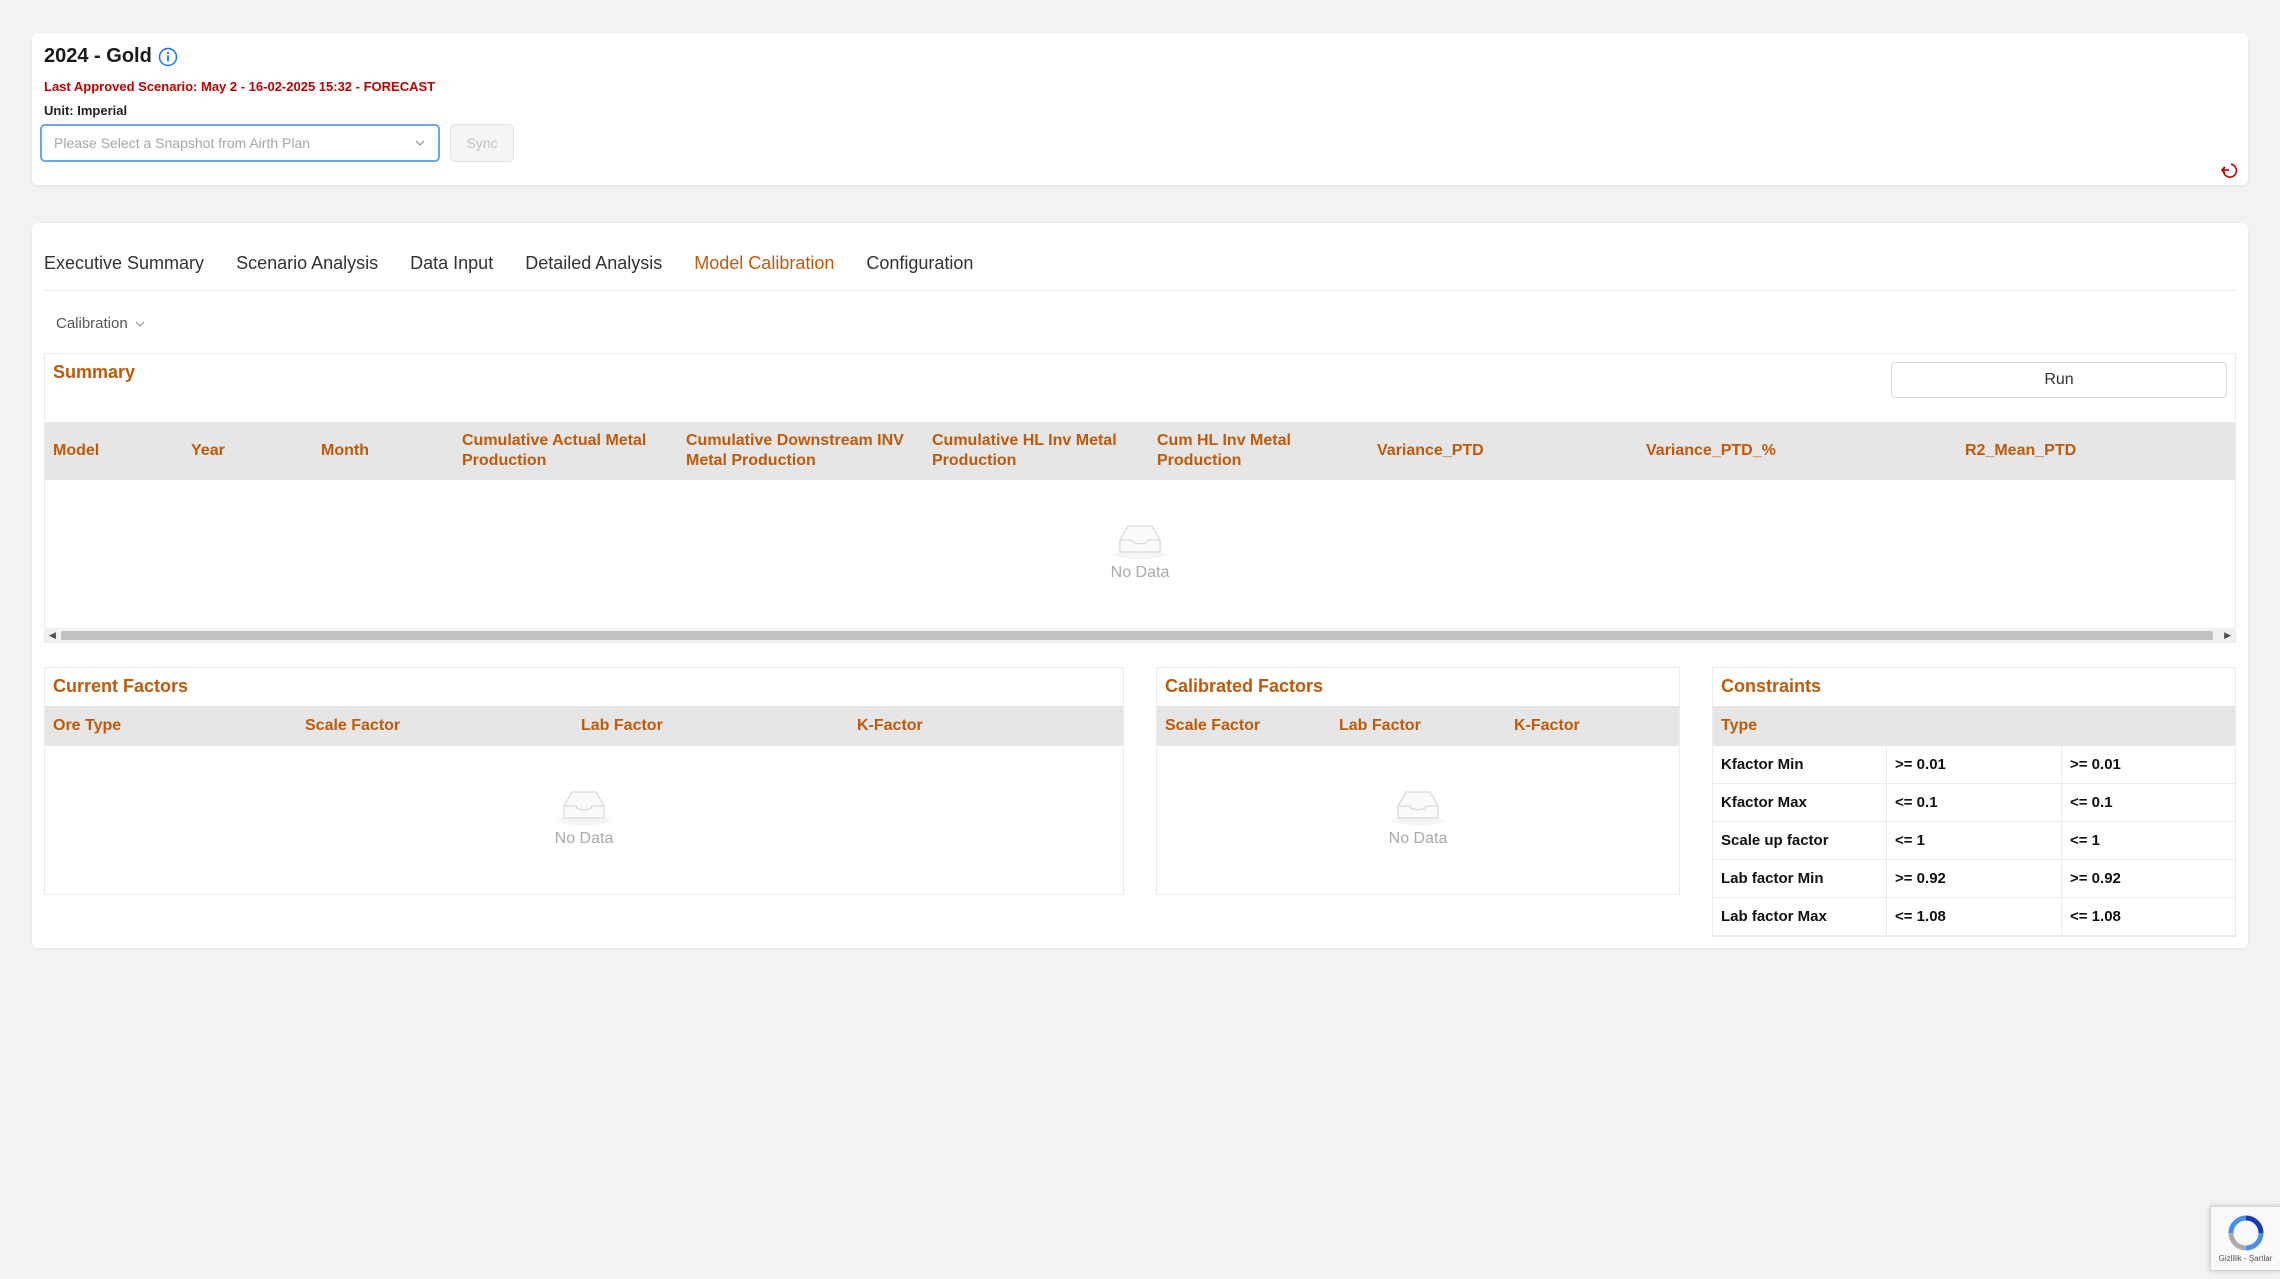 The width and height of the screenshot is (2280, 1279). I want to click on column-header: Variance_PTD_%, so click(1797, 451).